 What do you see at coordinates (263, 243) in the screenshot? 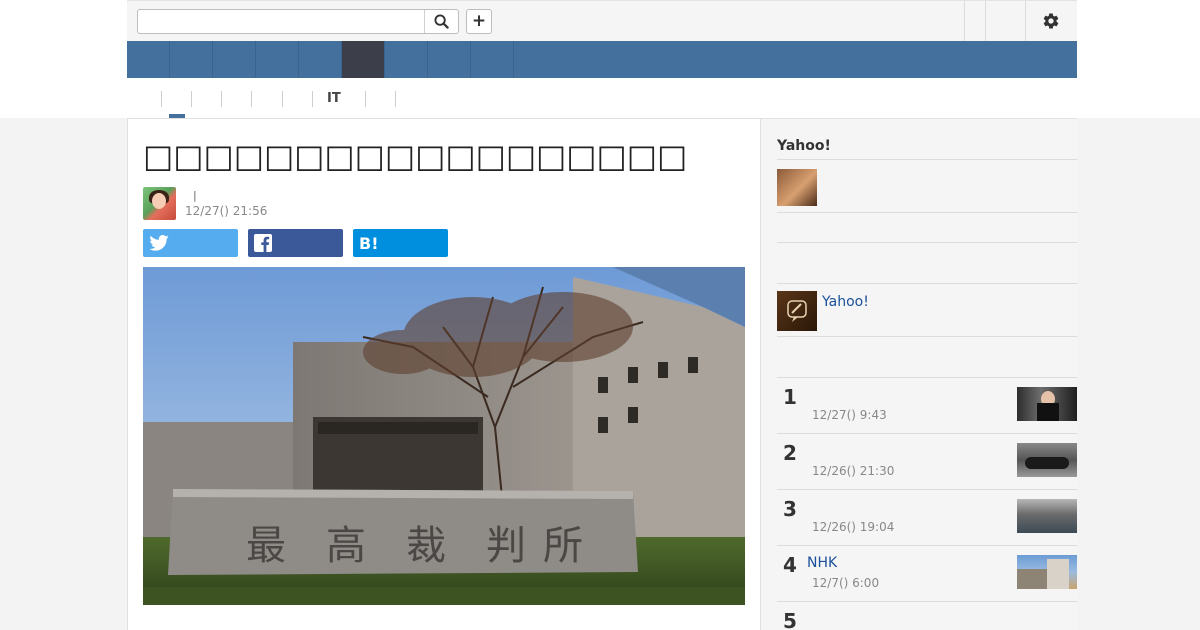
I see `facebook-icon` at bounding box center [263, 243].